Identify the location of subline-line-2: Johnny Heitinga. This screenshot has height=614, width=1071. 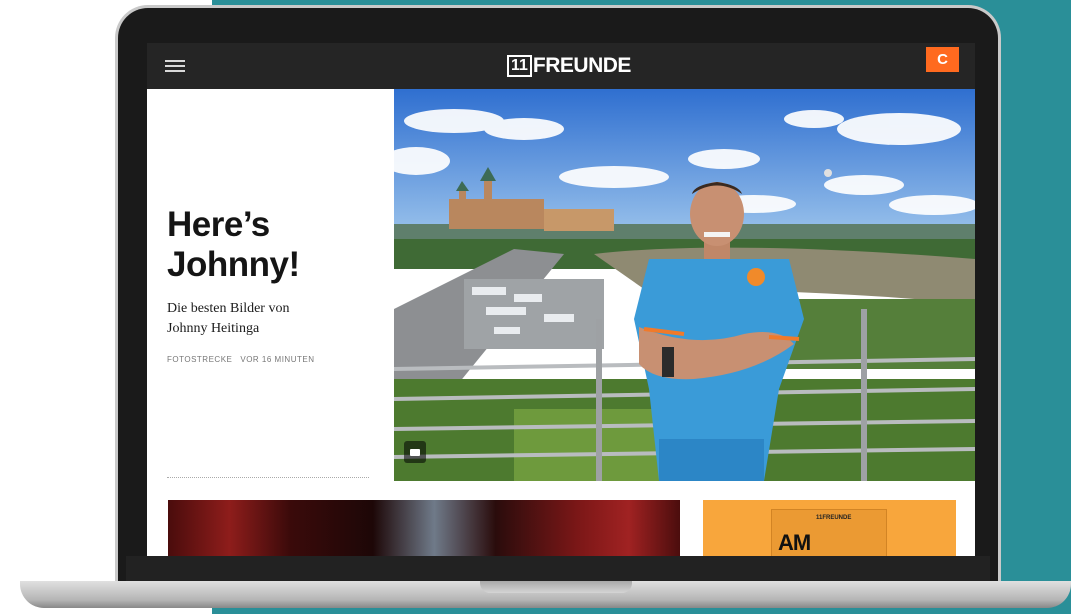
(213, 328).